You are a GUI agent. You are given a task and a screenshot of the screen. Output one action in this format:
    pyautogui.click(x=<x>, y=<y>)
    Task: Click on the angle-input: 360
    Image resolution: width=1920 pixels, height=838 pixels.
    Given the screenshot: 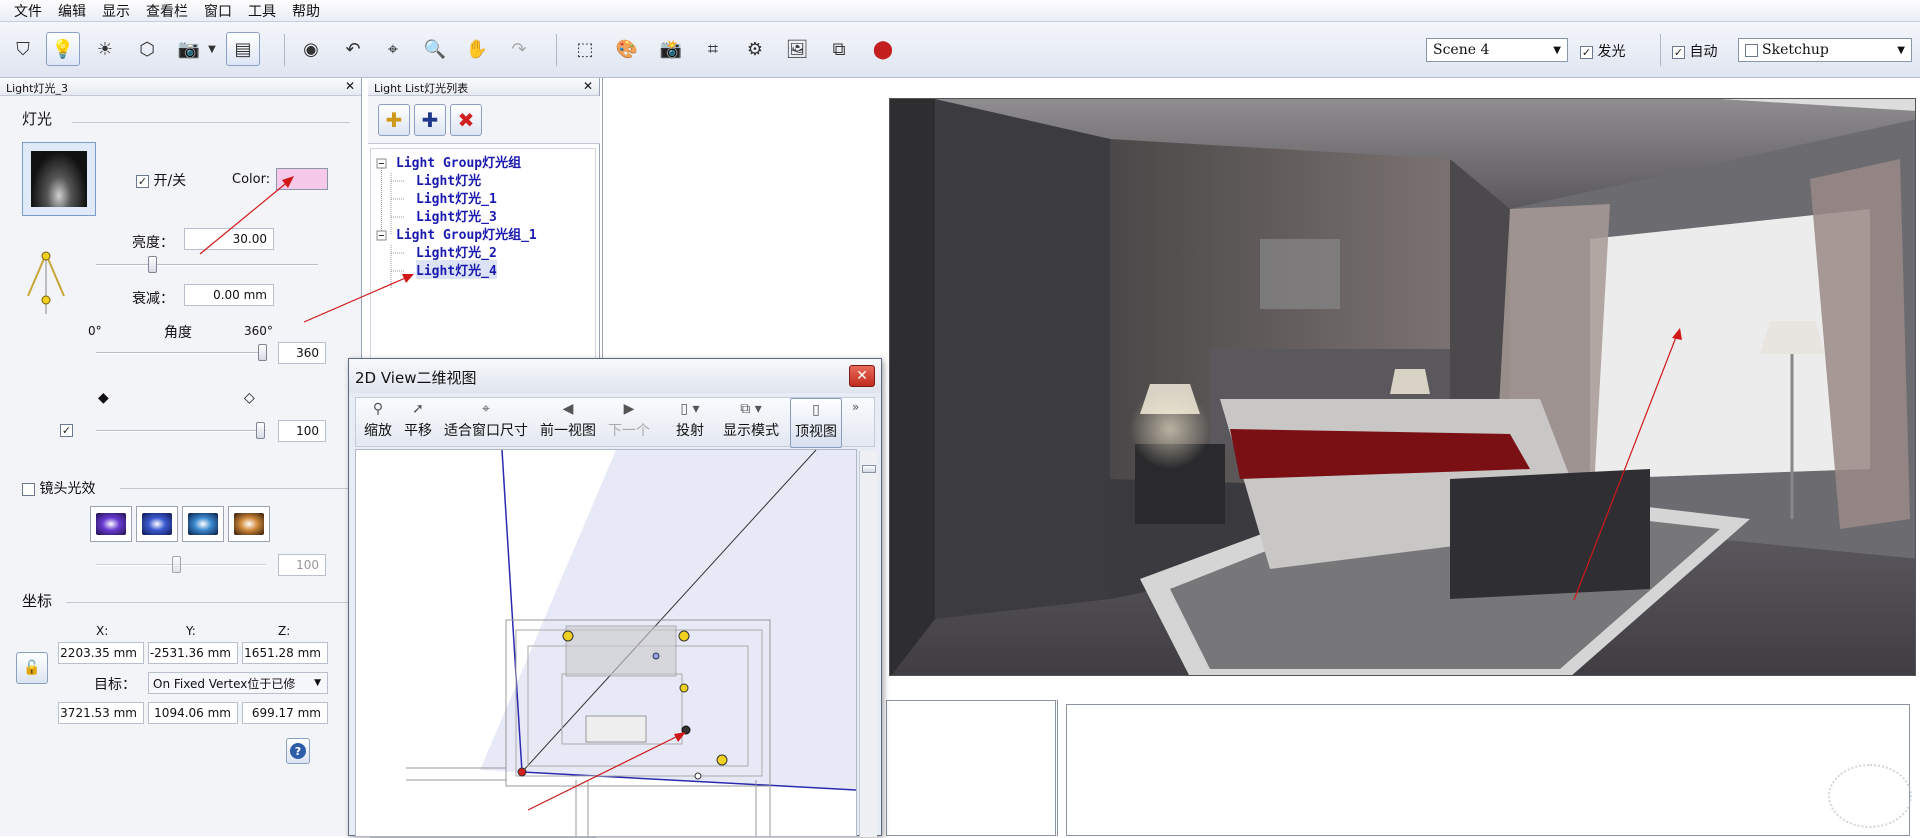 What is the action you would take?
    pyautogui.click(x=302, y=353)
    